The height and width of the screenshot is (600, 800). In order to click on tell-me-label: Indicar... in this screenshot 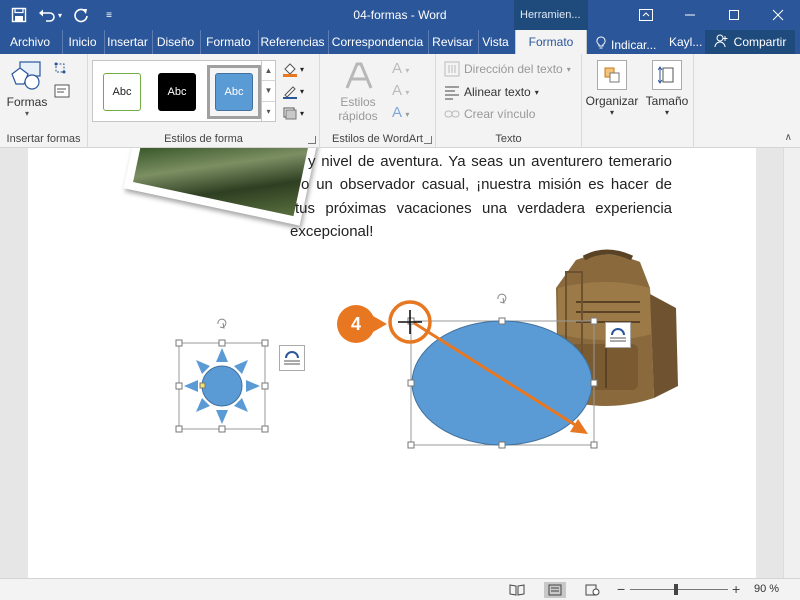, I will do `click(634, 44)`.